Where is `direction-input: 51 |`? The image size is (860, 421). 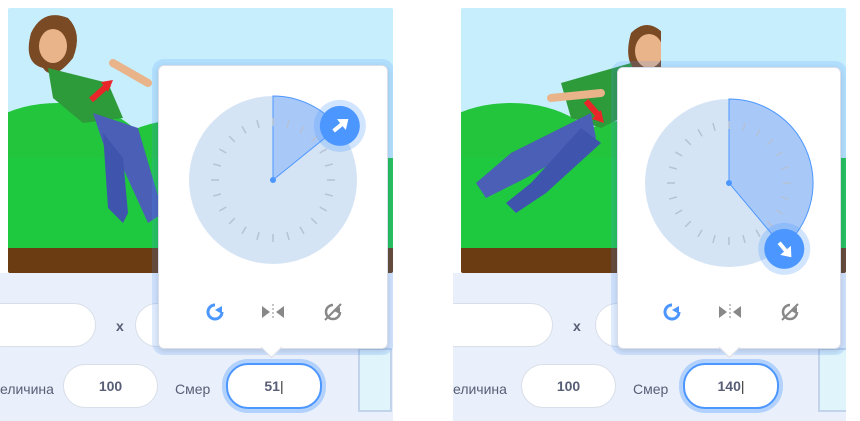 direction-input: 51 | is located at coordinates (274, 386).